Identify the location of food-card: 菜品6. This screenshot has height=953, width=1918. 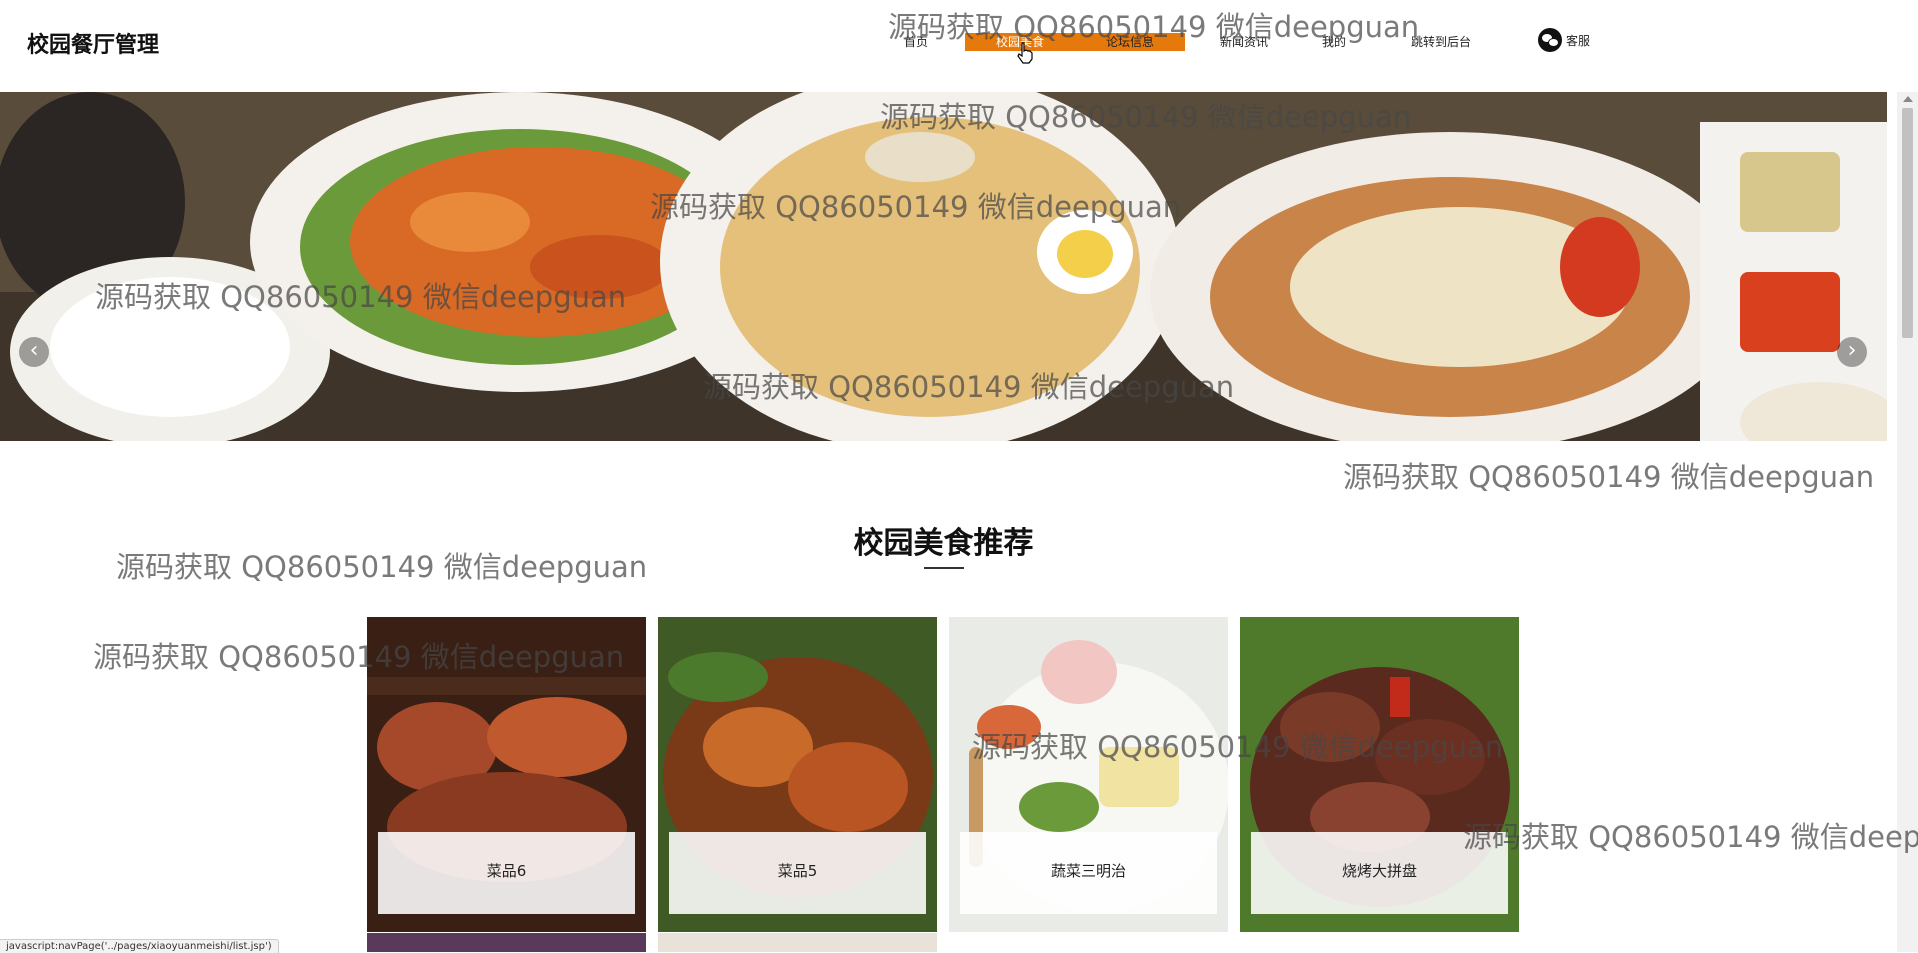
(506, 774).